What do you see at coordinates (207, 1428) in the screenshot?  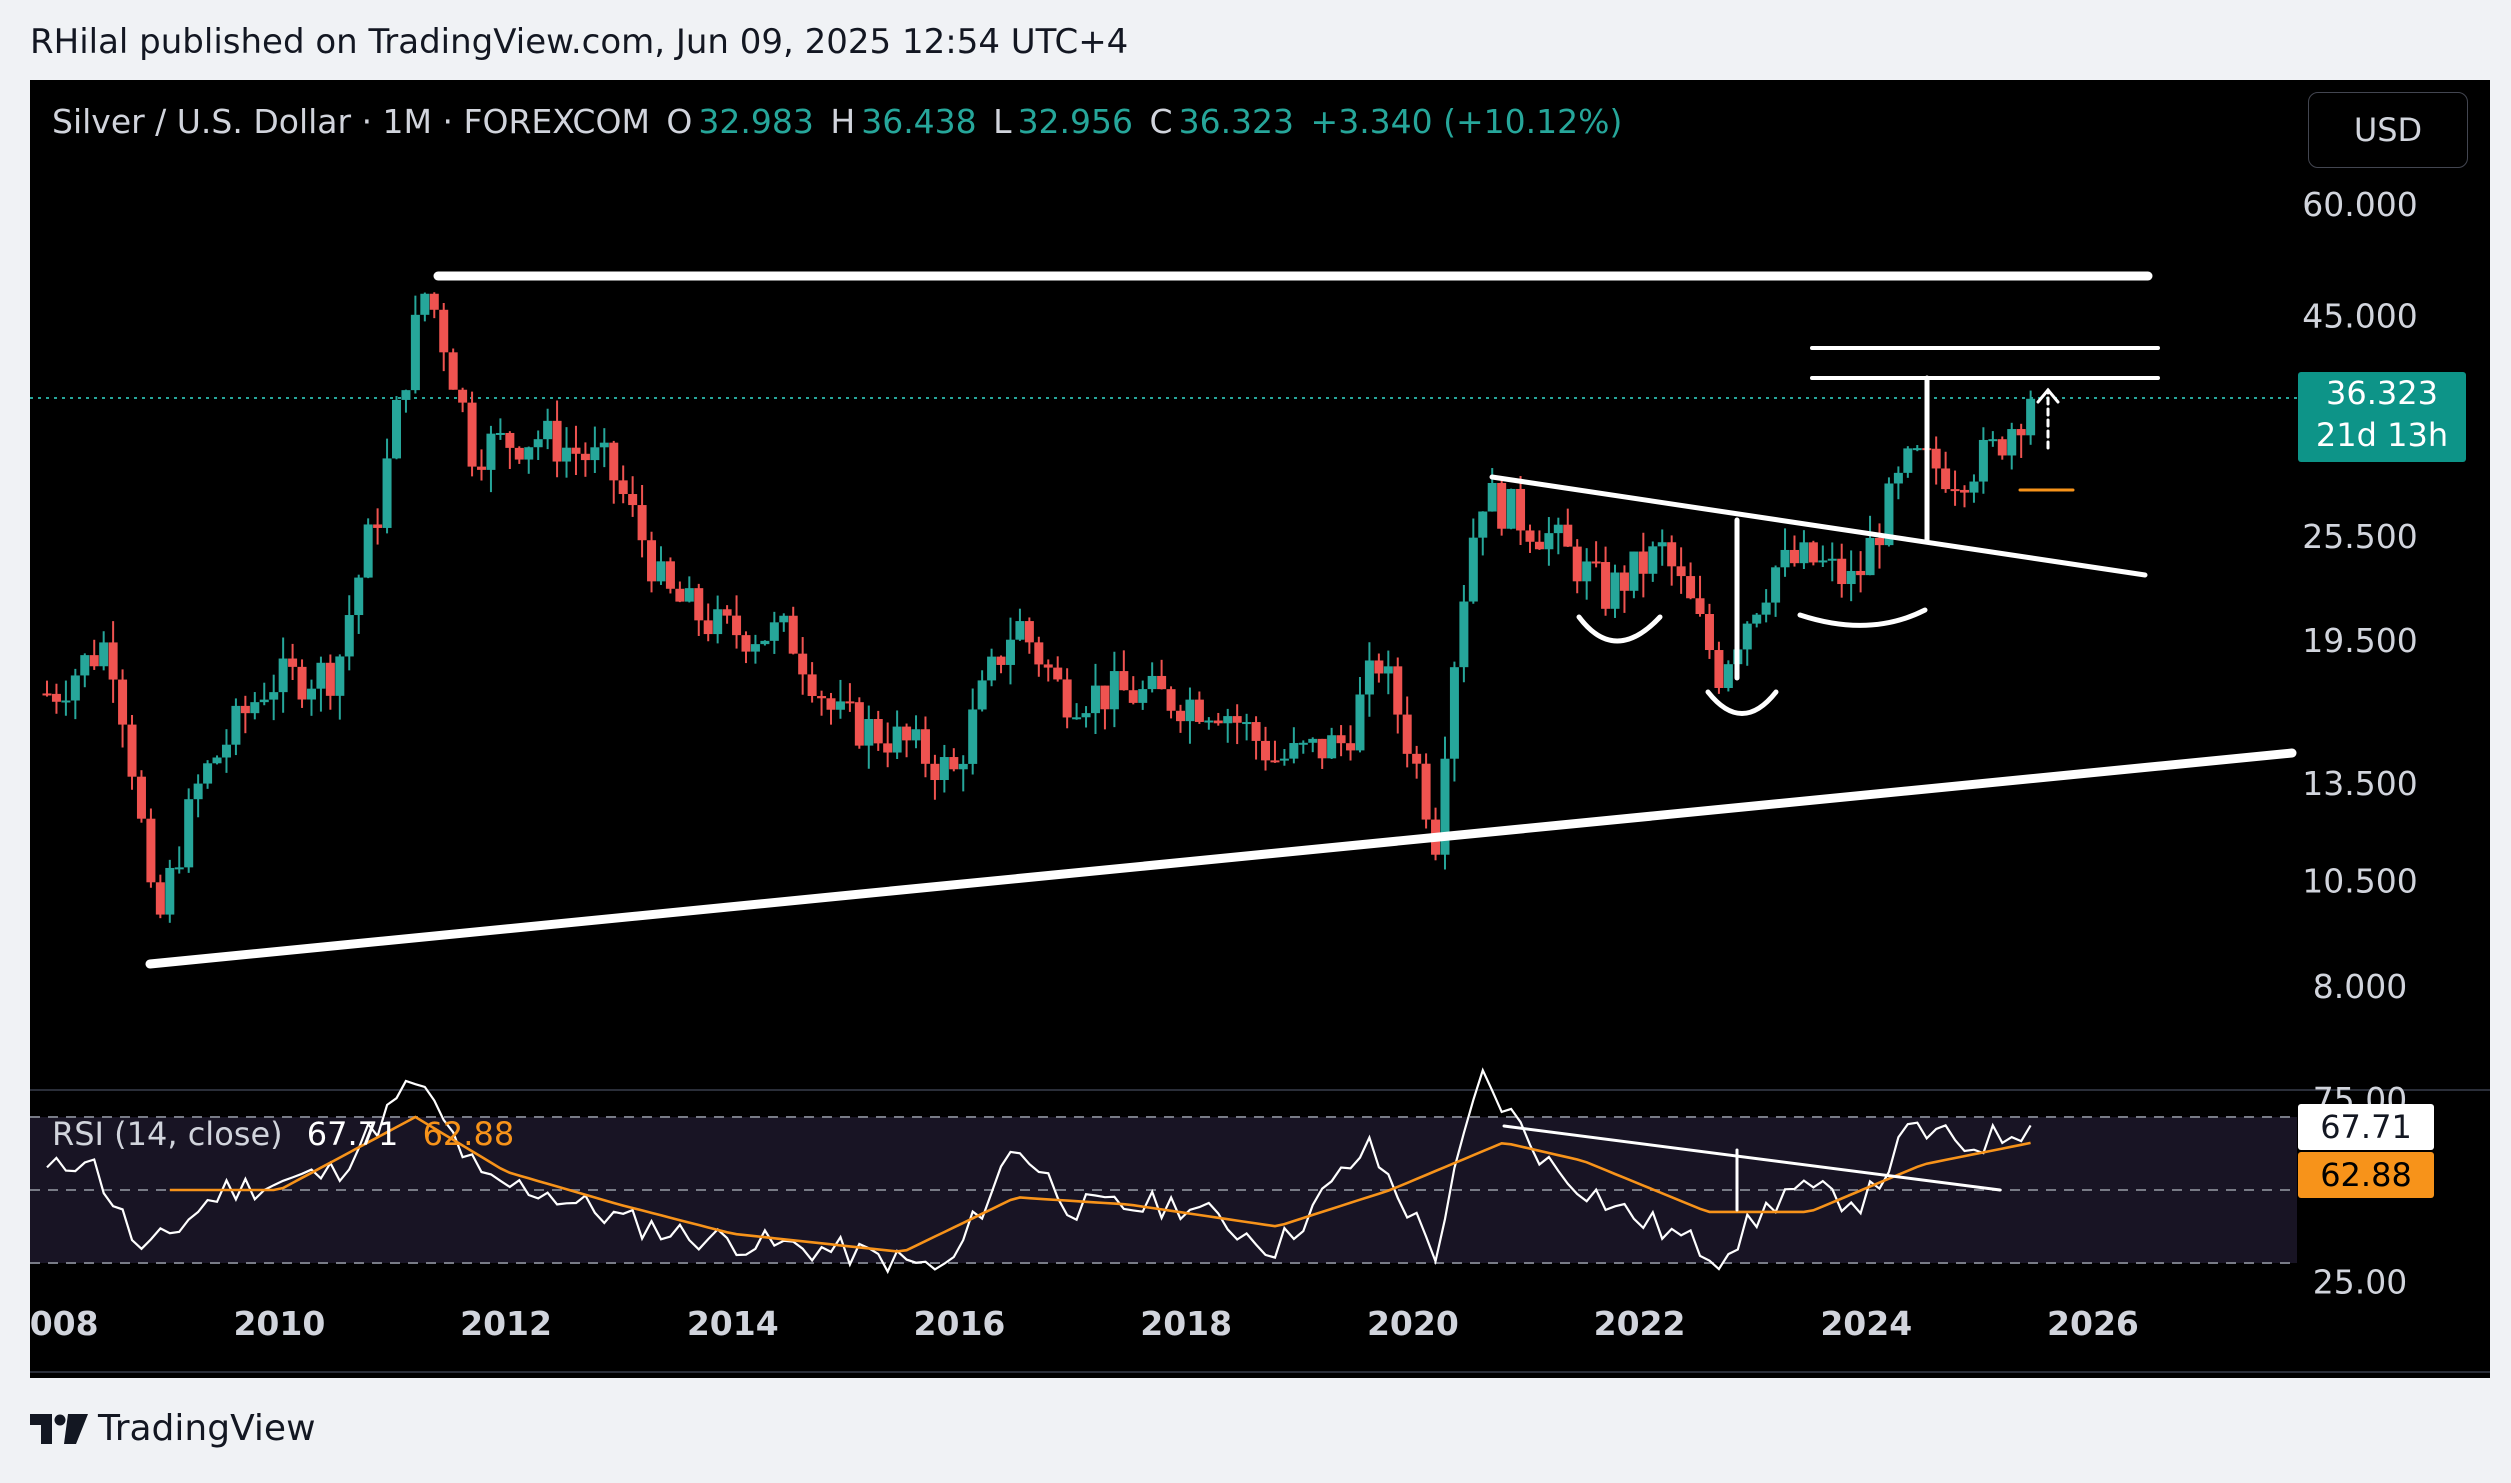 I see `footer-brand-label: TradingView` at bounding box center [207, 1428].